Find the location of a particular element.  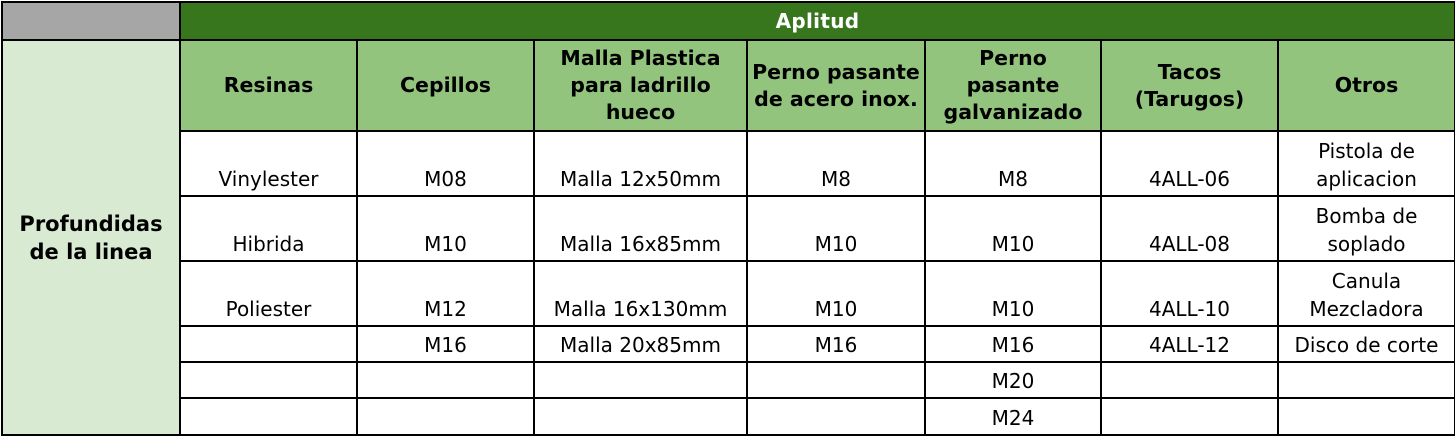

table-row: M24 is located at coordinates (728, 416).